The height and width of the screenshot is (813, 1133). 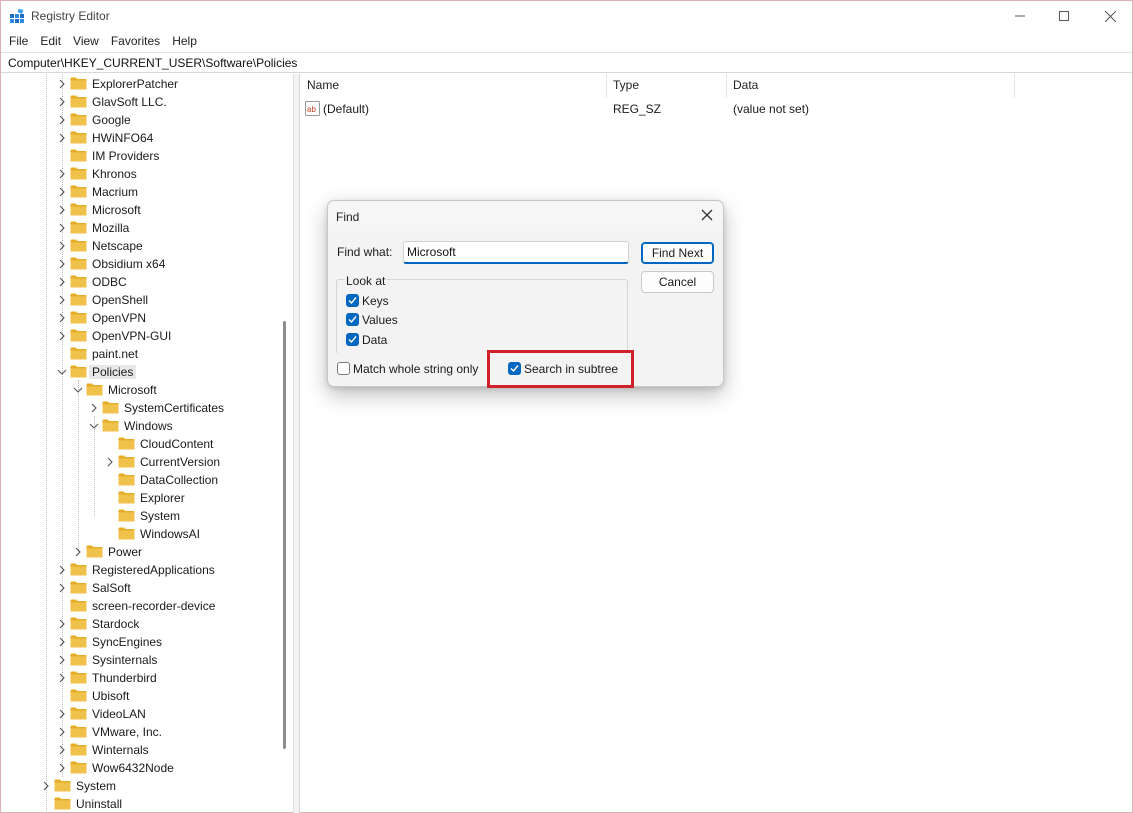 What do you see at coordinates (139, 678) in the screenshot?
I see `tree-item: Thunderbird` at bounding box center [139, 678].